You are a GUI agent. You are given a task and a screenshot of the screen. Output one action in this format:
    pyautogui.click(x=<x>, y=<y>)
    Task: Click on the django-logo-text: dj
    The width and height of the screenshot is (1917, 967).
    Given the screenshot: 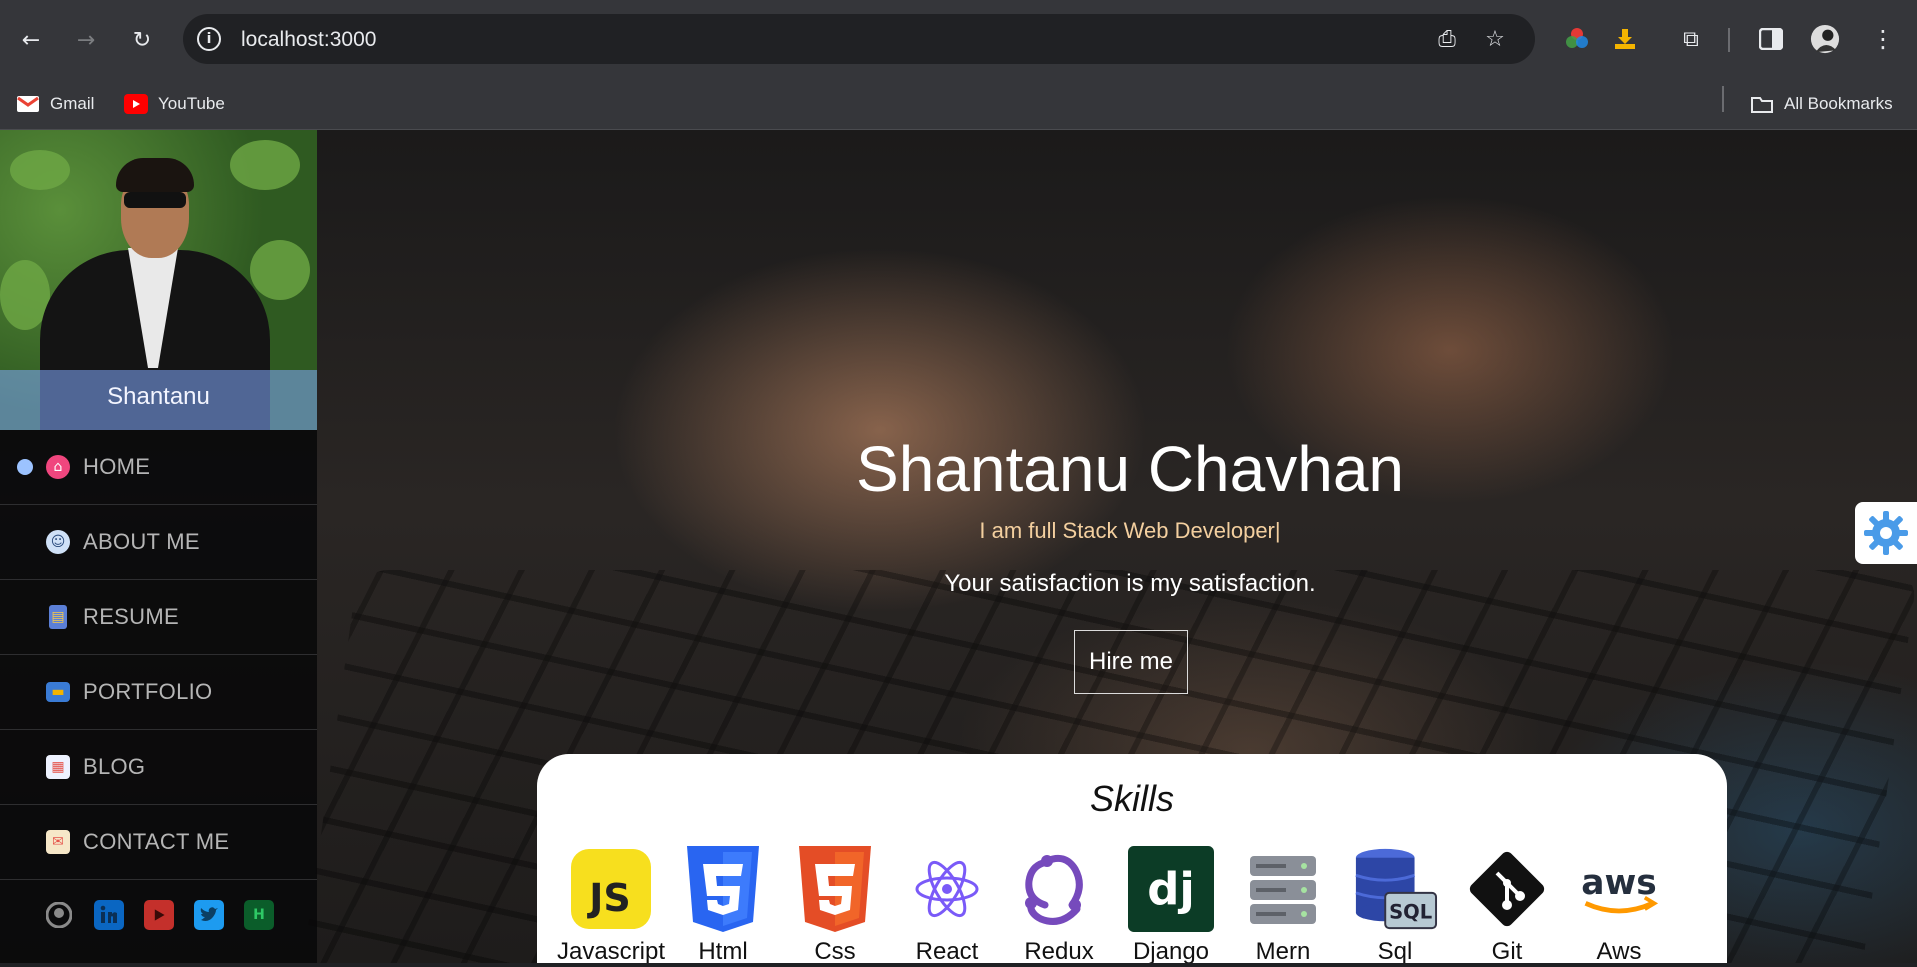 What is the action you would take?
    pyautogui.click(x=1171, y=889)
    